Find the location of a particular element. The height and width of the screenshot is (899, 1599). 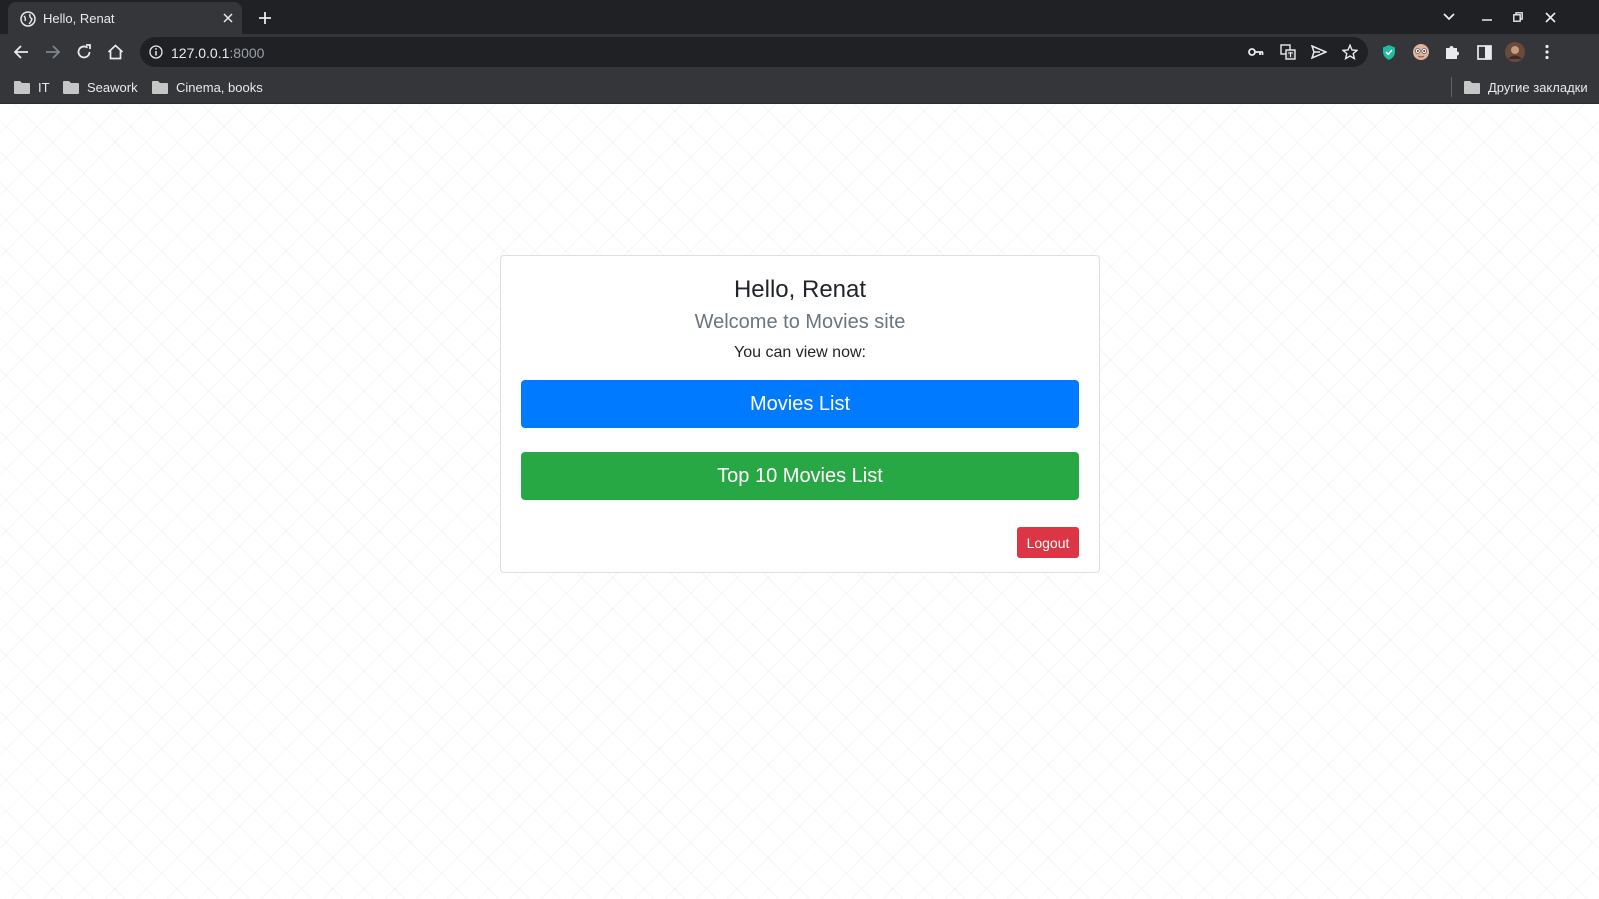

other-bookmarks-label: Другие закладки is located at coordinates (1538, 87).